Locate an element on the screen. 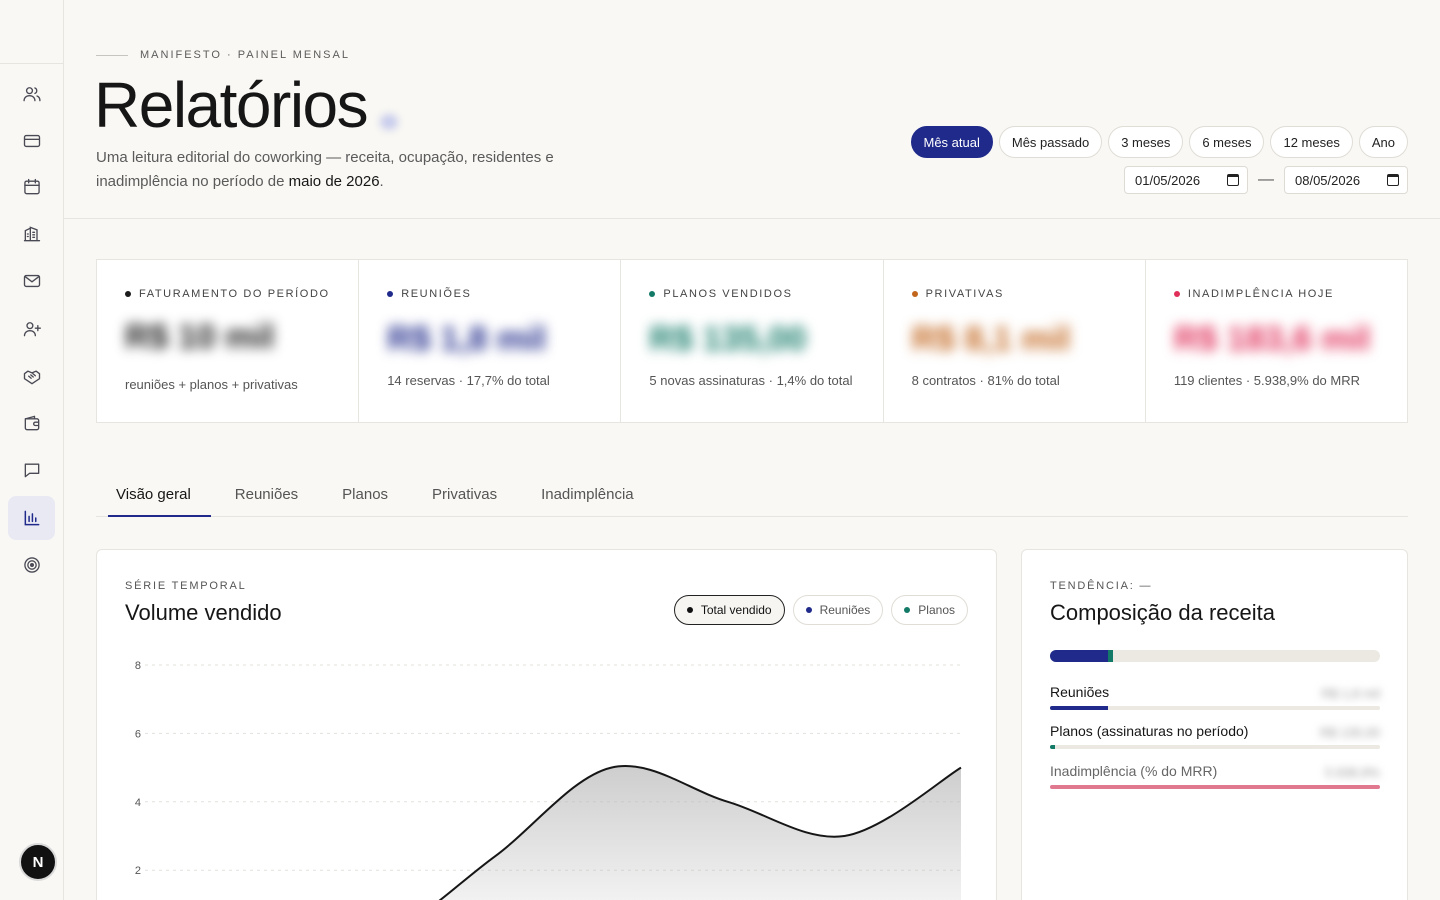 The image size is (1440, 900). composition-title: Composição da receita is located at coordinates (1163, 612).